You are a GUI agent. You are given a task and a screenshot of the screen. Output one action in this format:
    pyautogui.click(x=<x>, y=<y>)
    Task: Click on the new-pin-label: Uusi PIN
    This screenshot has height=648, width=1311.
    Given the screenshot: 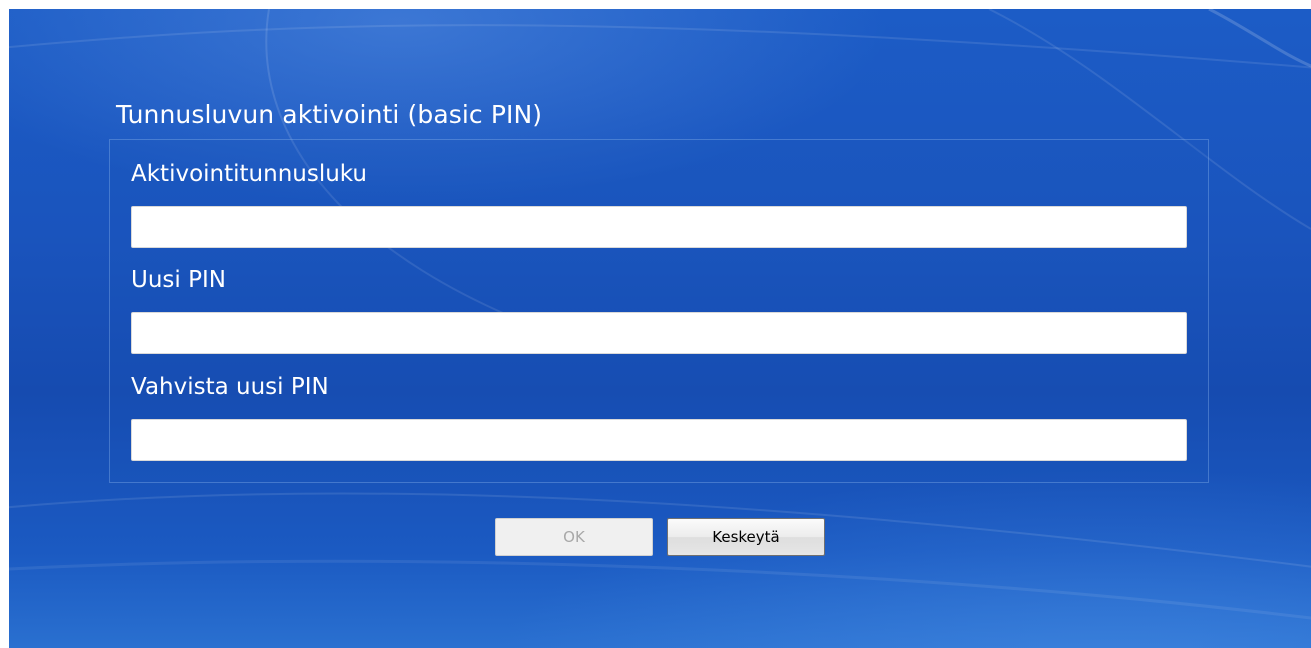 What is the action you would take?
    pyautogui.click(x=178, y=280)
    